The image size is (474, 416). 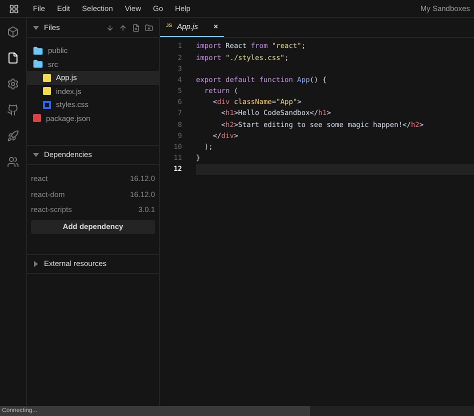 What do you see at coordinates (13, 9) in the screenshot?
I see `logo-icon` at bounding box center [13, 9].